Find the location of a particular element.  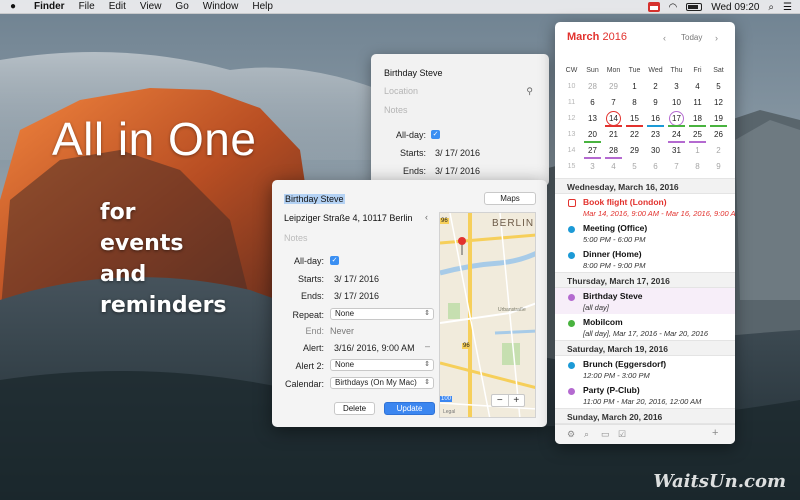

day-cell: 12 is located at coordinates (718, 102).